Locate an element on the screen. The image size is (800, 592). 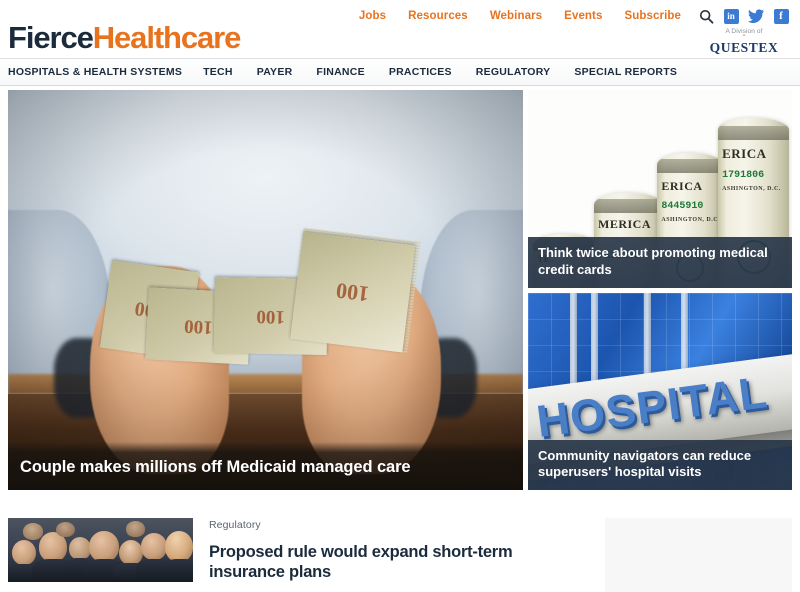
facebook-icon: f is located at coordinates (781, 16).